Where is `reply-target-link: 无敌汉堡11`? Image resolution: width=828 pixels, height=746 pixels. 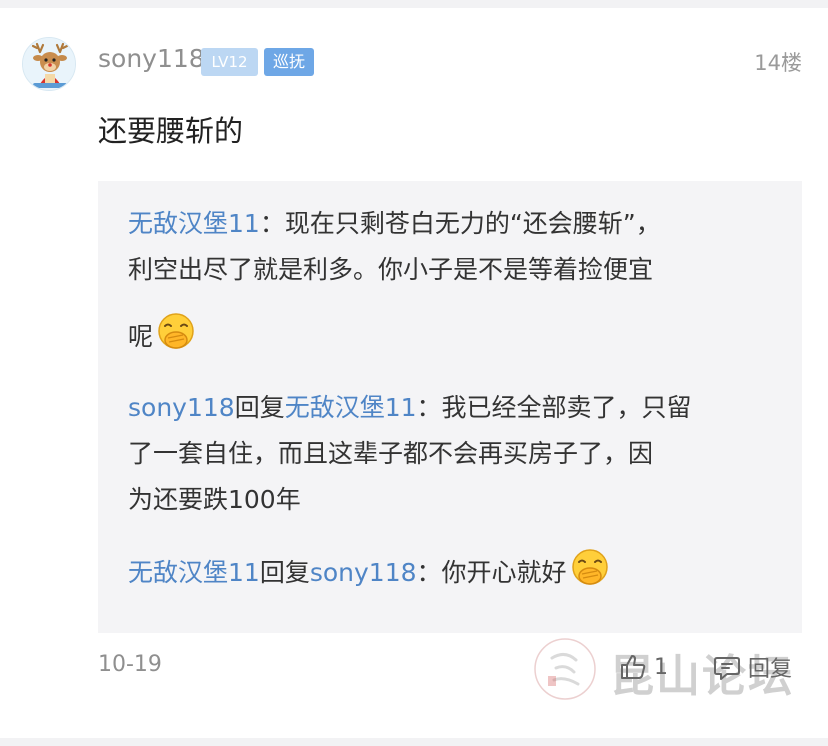
reply-target-link: 无敌汉堡11 is located at coordinates (351, 407).